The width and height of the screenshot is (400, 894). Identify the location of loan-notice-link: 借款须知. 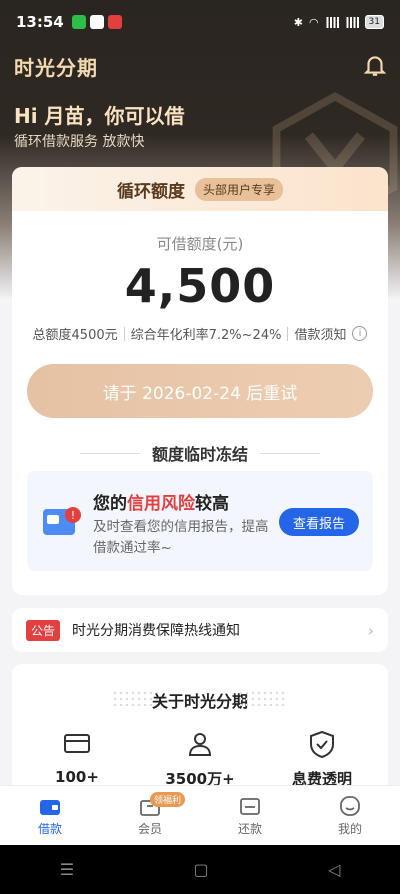
(320, 333).